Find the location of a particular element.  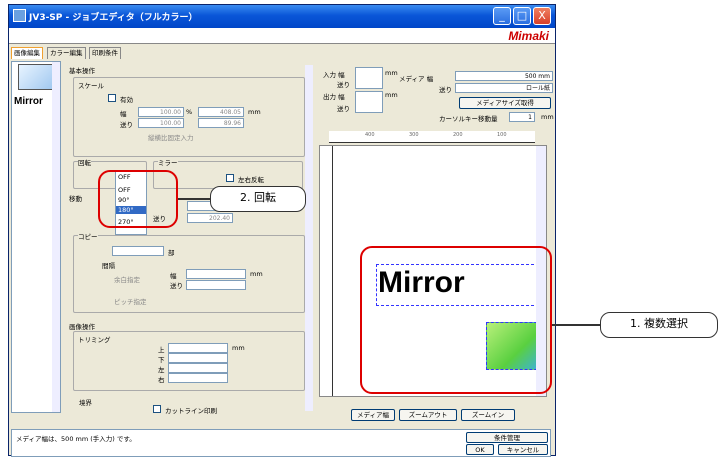

input-size-box is located at coordinates (369, 78).